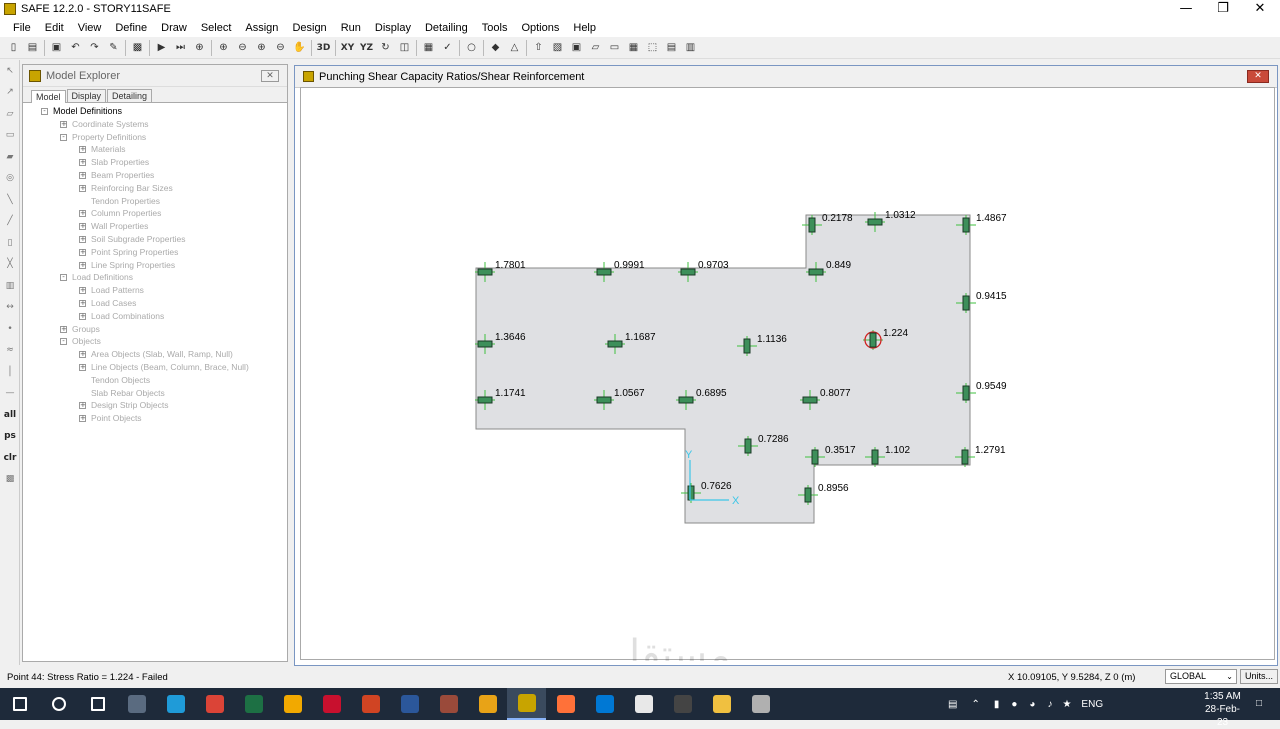 The width and height of the screenshot is (1280, 729). Describe the element at coordinates (10, 157) in the screenshot. I see `quad-icon: ▰` at that location.